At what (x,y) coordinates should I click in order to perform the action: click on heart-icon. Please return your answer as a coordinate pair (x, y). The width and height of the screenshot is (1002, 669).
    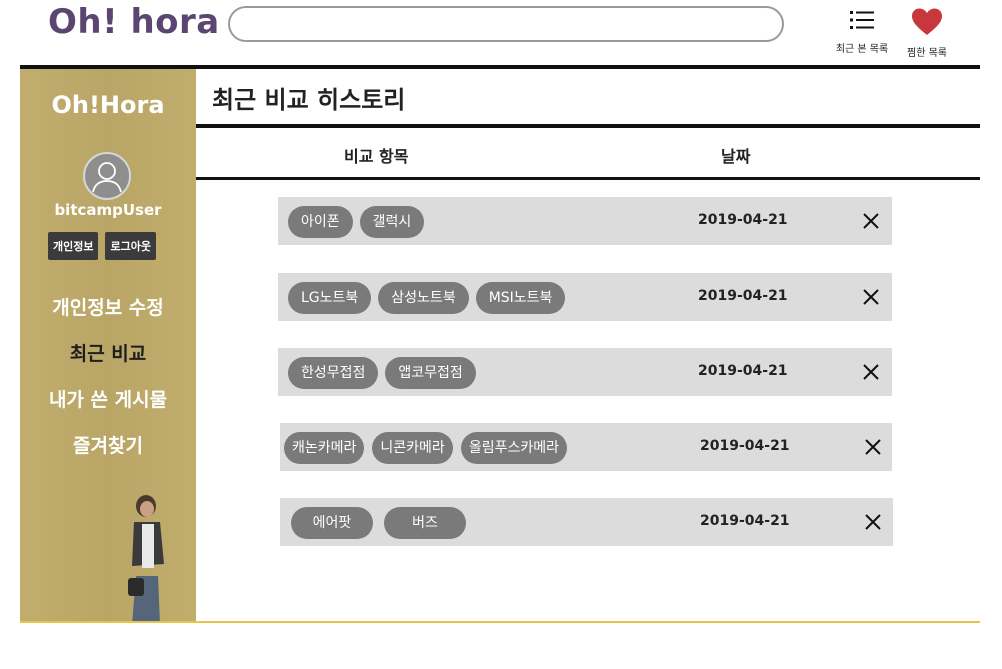
    Looking at the image, I should click on (927, 21).